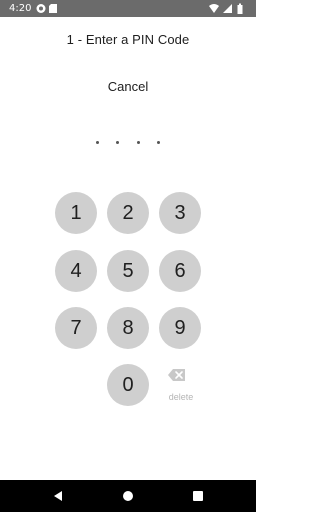 The image size is (320, 512). Describe the element at coordinates (128, 142) in the screenshot. I see `pin-indicator` at that location.